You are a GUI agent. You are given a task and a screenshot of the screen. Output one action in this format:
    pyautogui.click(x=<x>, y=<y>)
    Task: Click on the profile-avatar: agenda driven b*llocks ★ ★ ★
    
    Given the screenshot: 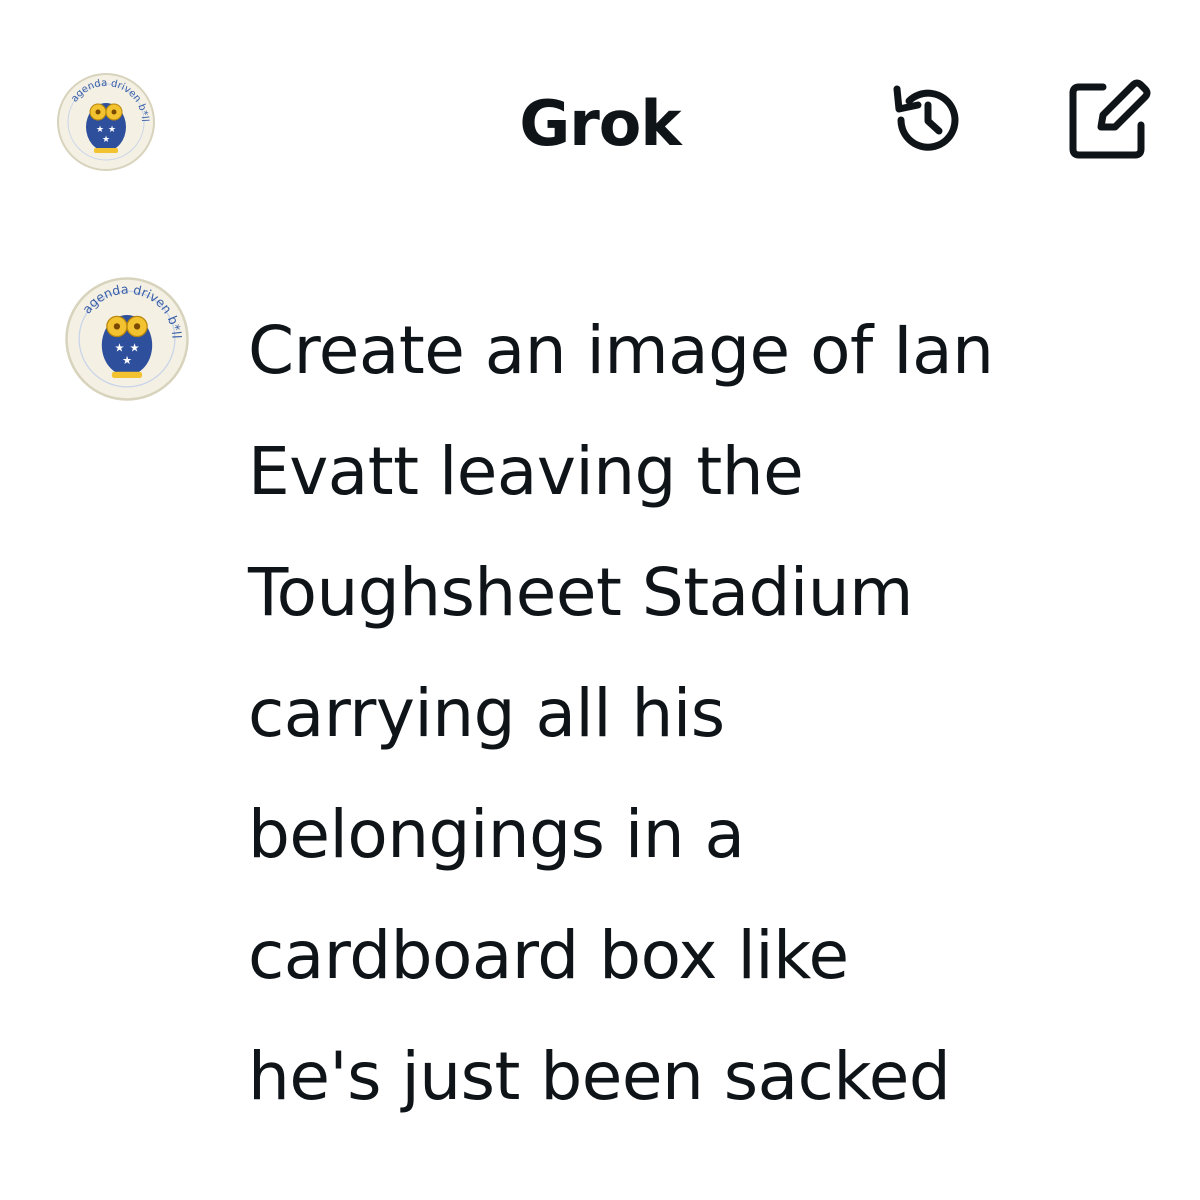 What is the action you would take?
    pyautogui.click(x=104, y=118)
    